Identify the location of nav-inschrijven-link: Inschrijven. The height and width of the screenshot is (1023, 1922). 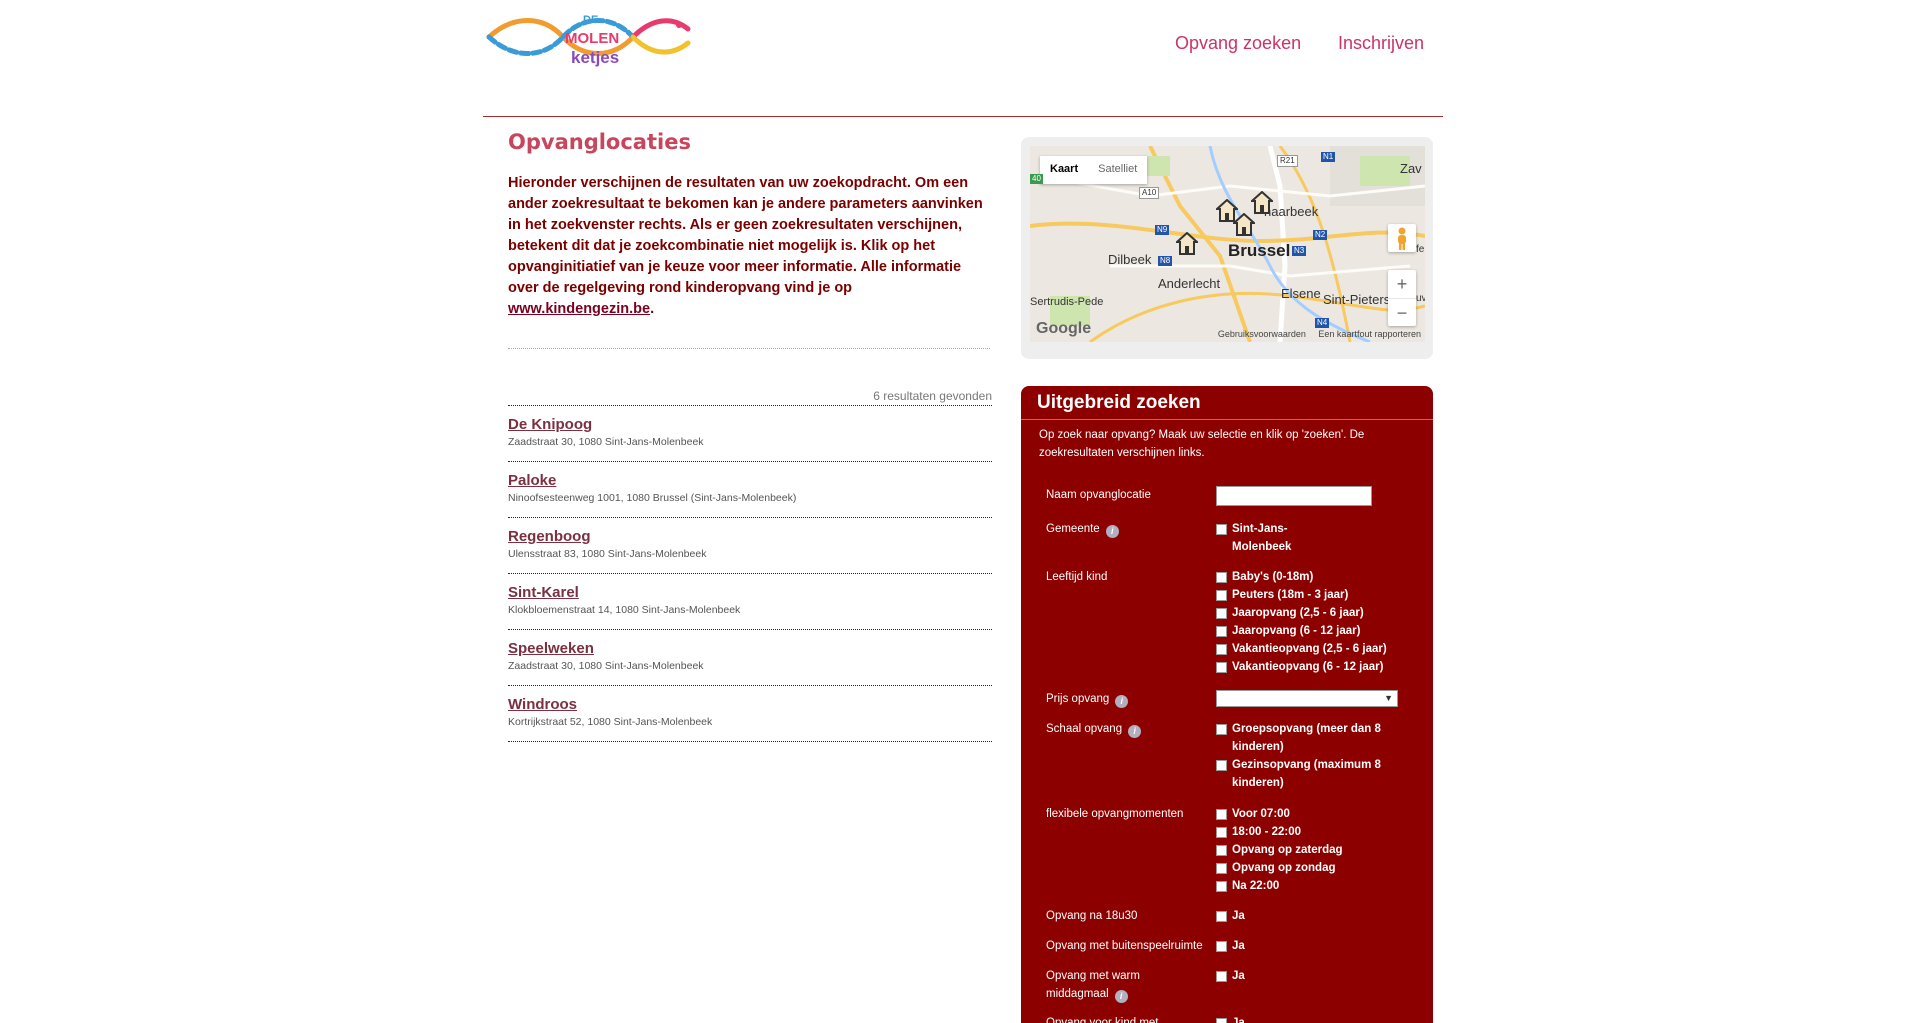
(1381, 43).